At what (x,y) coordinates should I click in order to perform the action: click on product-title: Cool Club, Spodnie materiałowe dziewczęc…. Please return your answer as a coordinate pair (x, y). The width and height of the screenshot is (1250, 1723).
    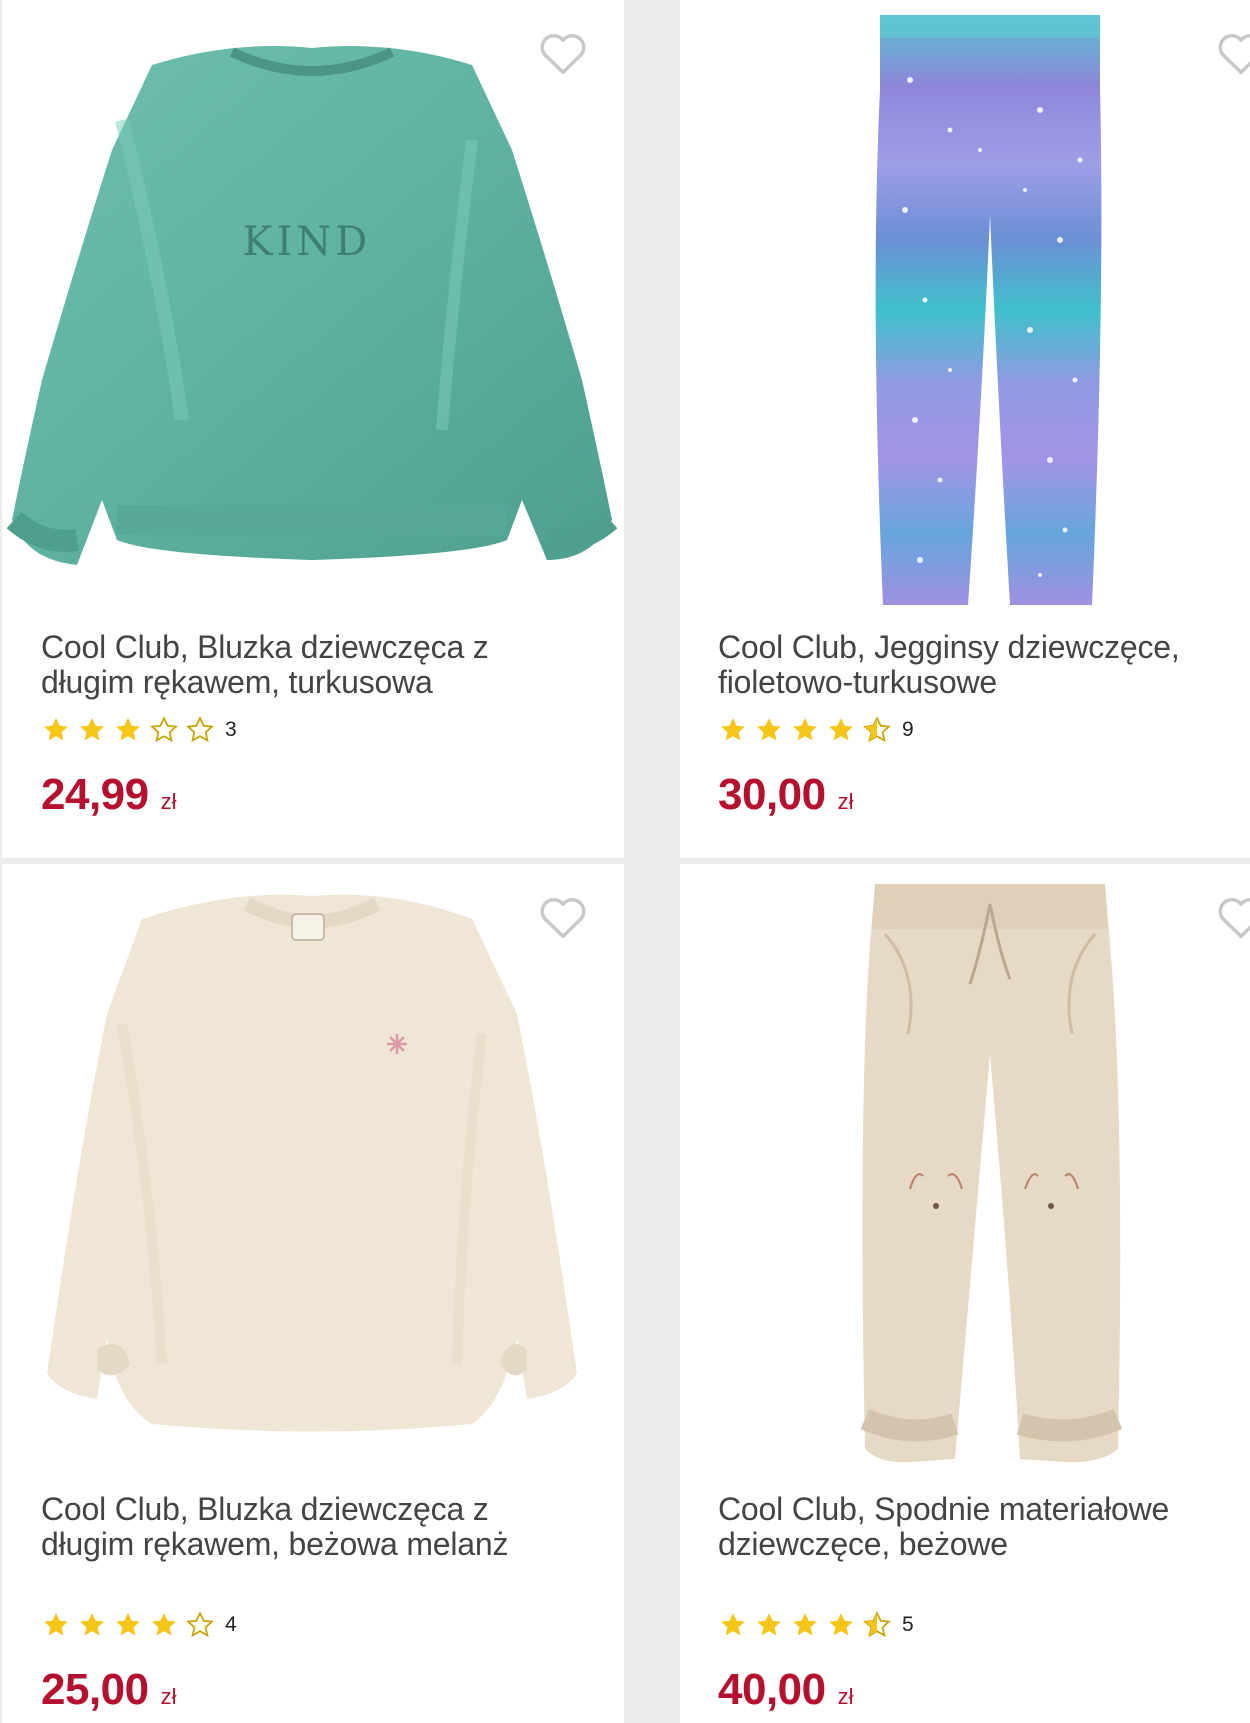
    Looking at the image, I should click on (978, 1527).